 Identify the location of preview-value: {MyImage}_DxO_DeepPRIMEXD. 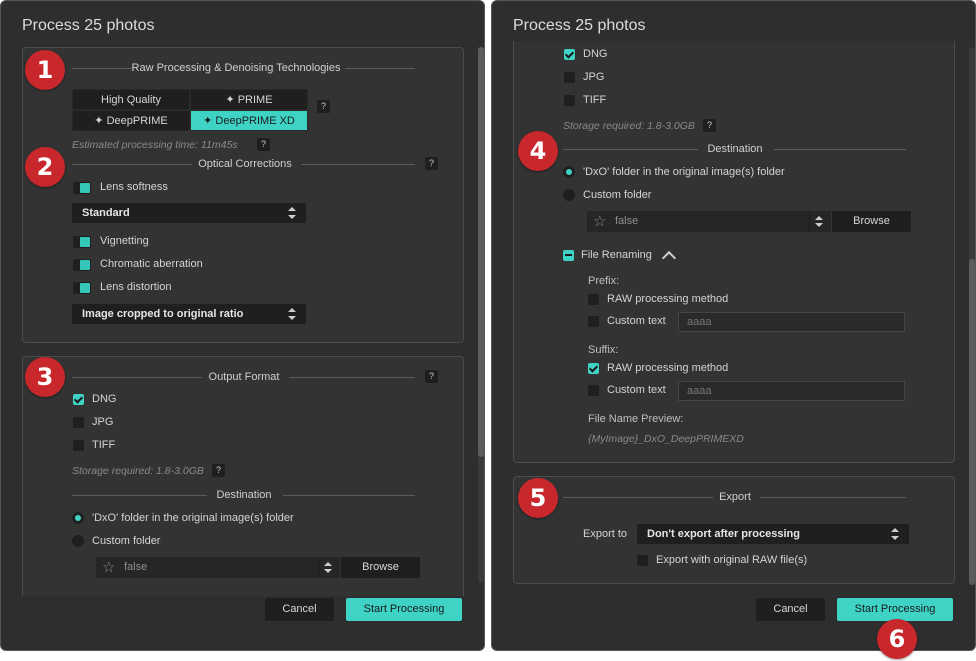
(666, 439).